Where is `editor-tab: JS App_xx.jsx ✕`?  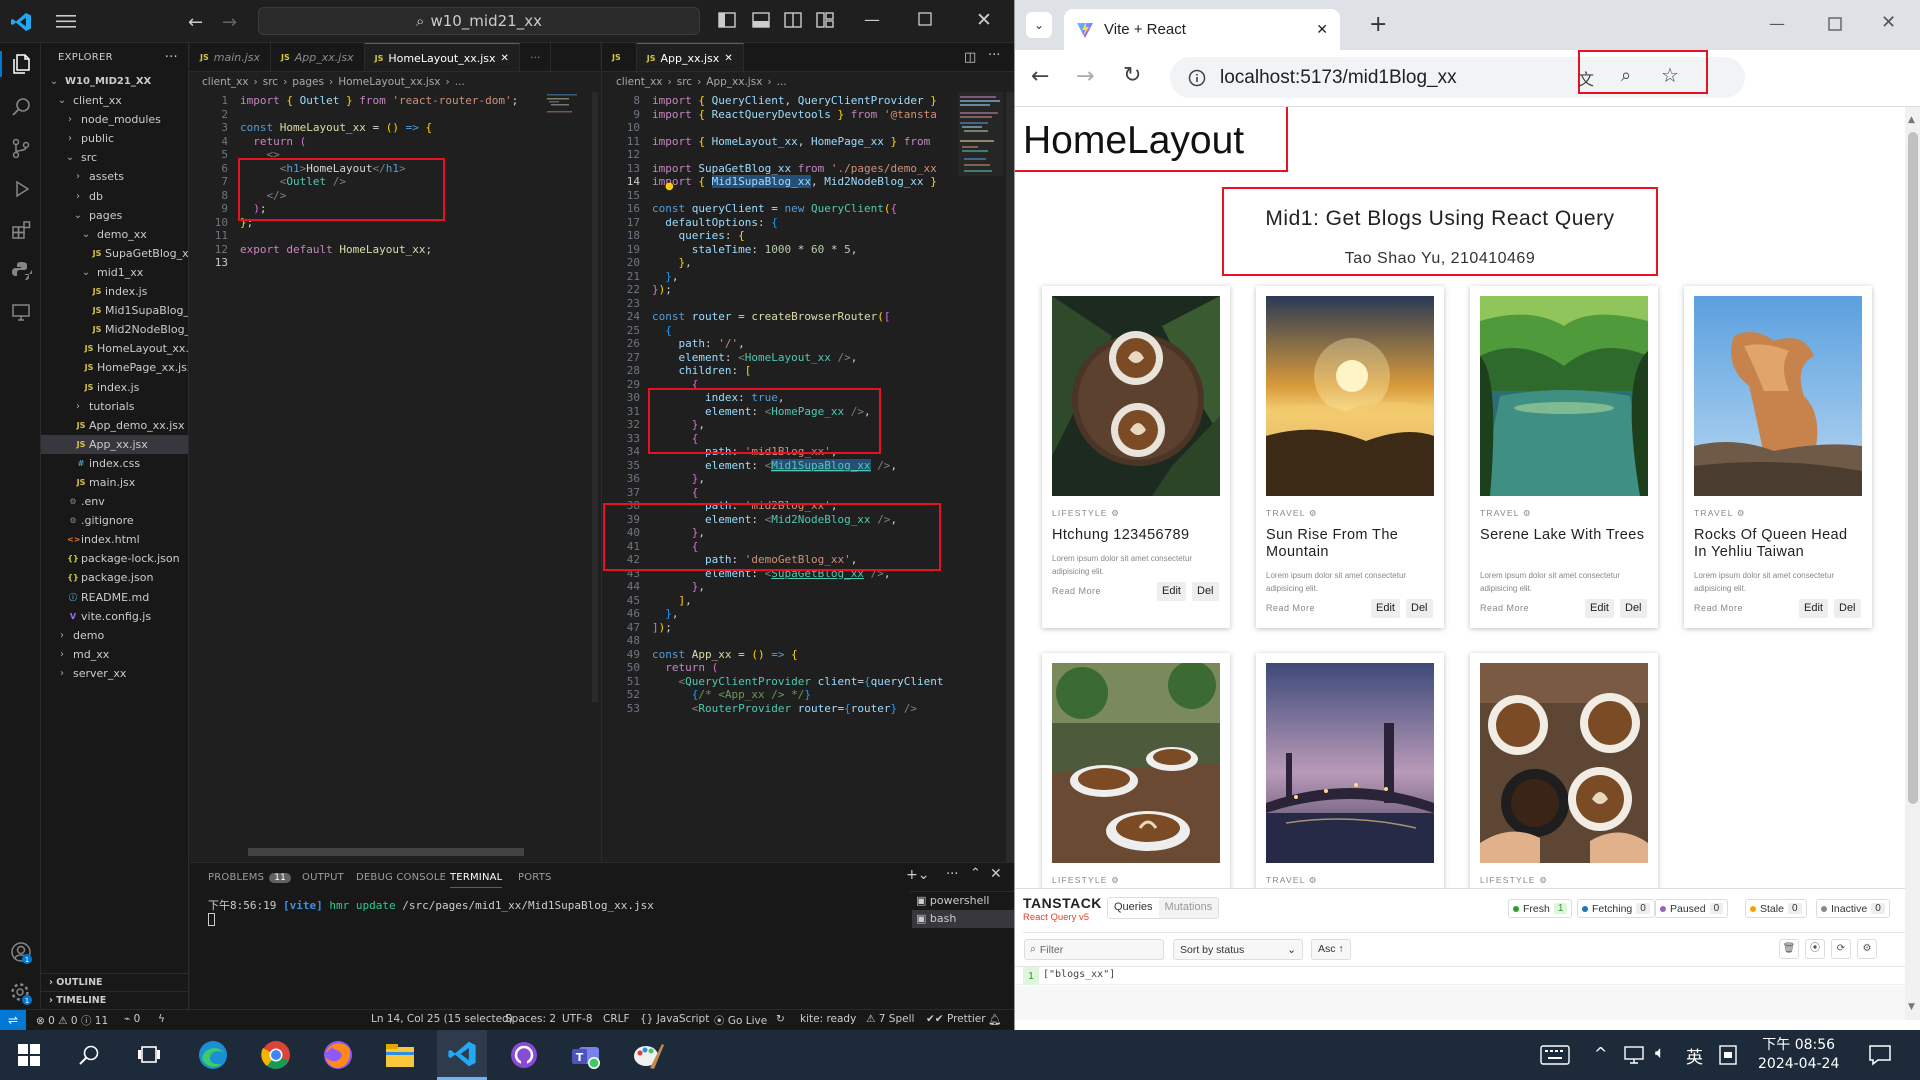 editor-tab: JS App_xx.jsx ✕ is located at coordinates (690, 57).